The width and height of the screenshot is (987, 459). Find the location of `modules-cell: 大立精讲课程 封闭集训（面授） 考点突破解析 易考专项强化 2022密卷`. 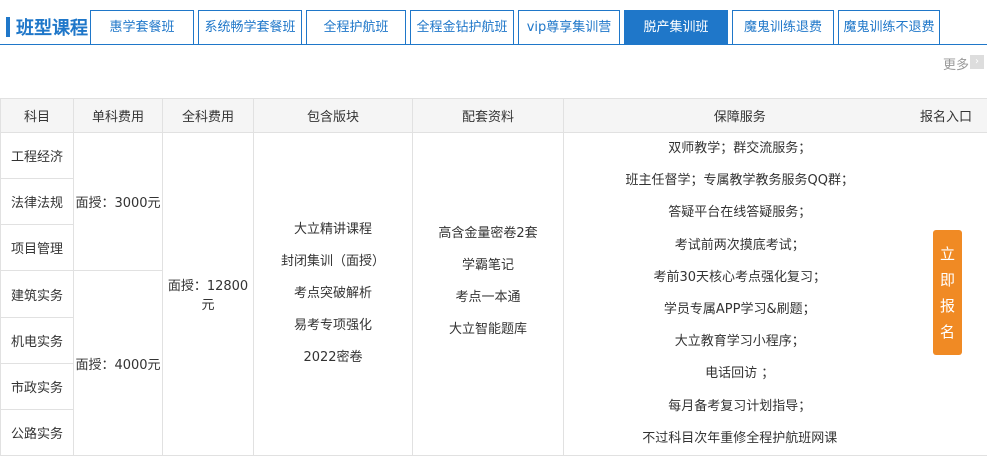

modules-cell: 大立精讲课程 封闭集训（面授） 考点突破解析 易考专项强化 2022密卷 is located at coordinates (333, 294).